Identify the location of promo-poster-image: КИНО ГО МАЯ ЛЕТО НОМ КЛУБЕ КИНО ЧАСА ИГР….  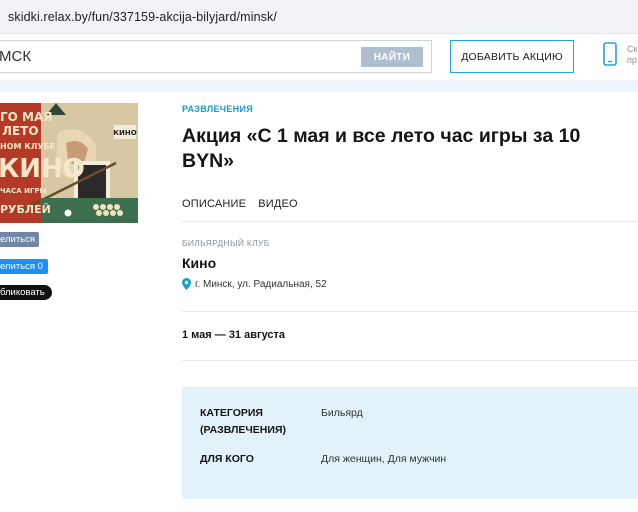
(69, 163).